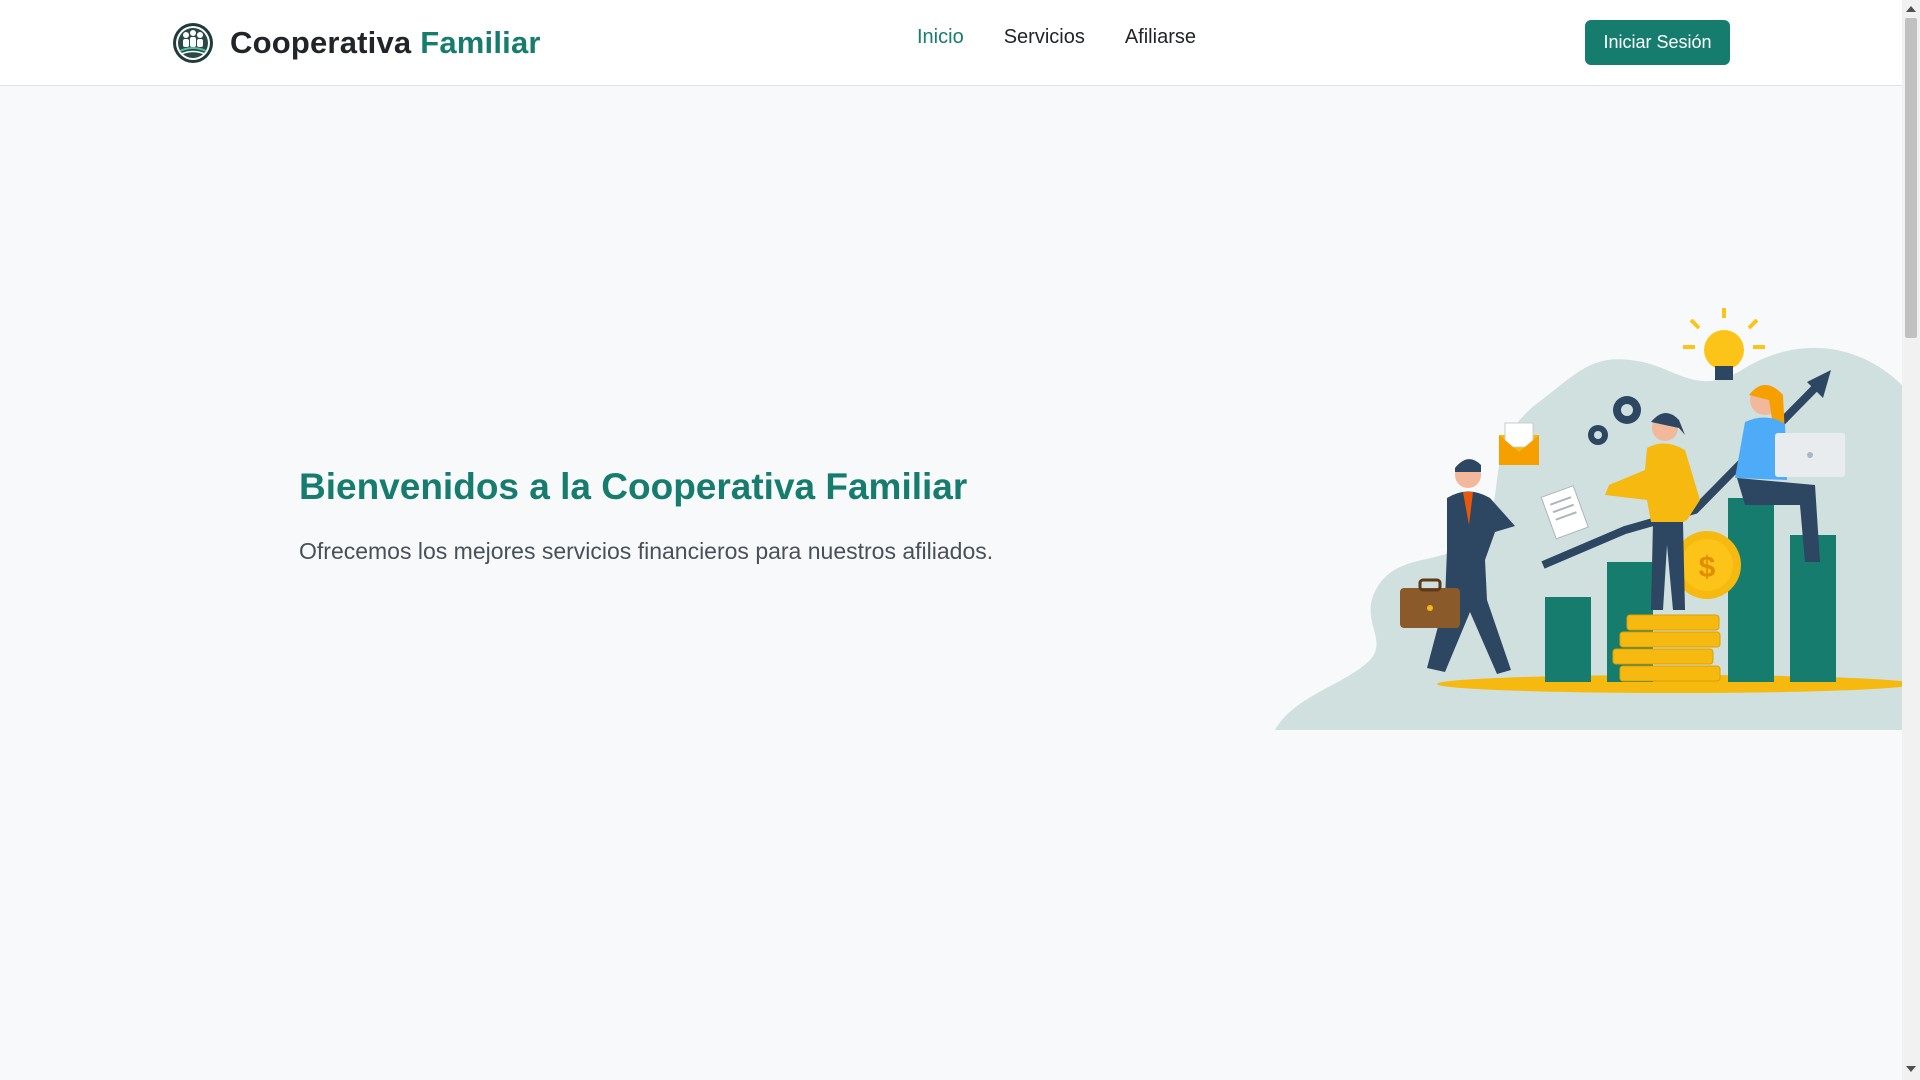 This screenshot has width=1920, height=1080. Describe the element at coordinates (633, 486) in the screenshot. I see `hero-title: Bienvenidos a la Cooperativa Familiar` at that location.